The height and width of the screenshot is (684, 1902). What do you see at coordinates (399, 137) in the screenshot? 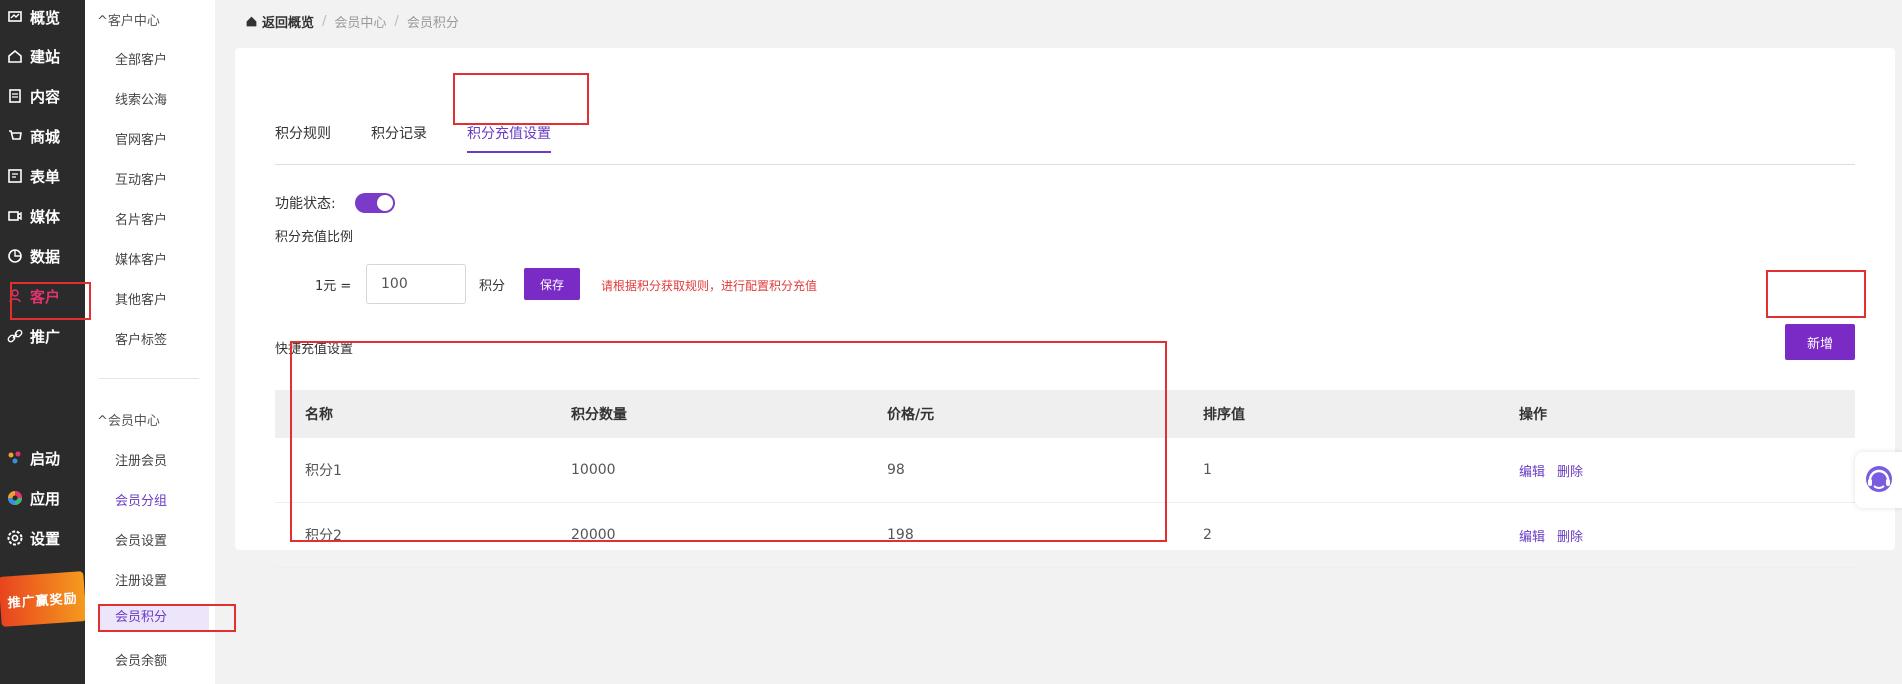
I see `tab-points-records: 积分记录` at bounding box center [399, 137].